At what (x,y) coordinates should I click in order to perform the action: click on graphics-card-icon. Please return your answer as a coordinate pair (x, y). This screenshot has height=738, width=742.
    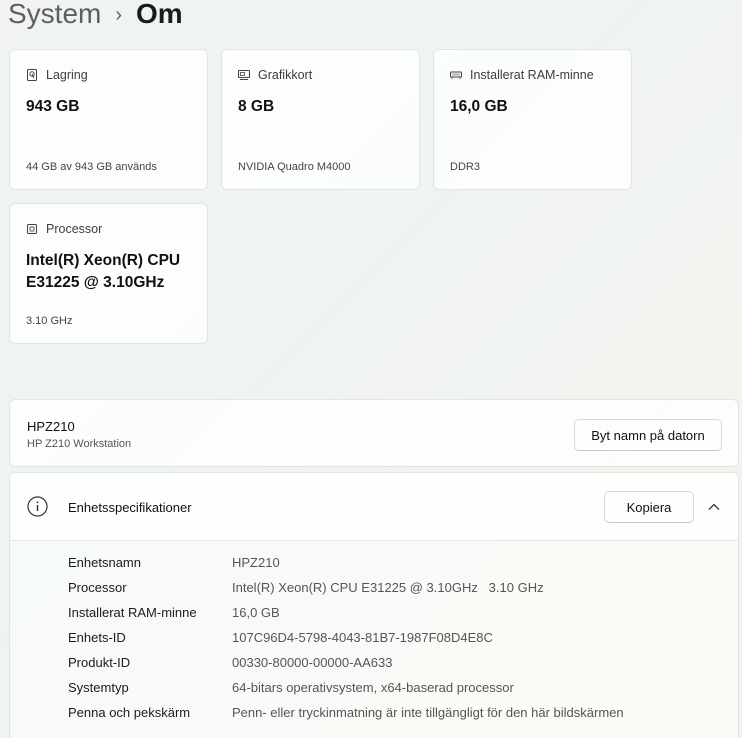
    Looking at the image, I should click on (244, 75).